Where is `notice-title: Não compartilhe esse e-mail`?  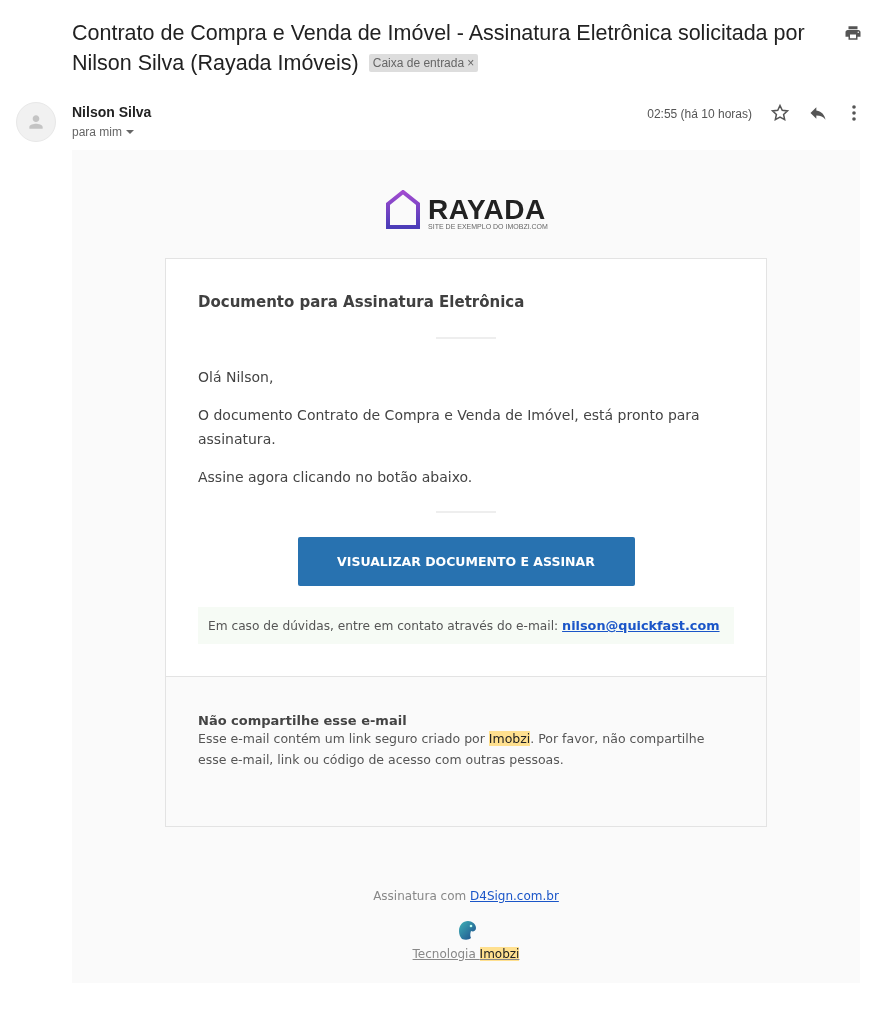 notice-title: Não compartilhe esse e-mail is located at coordinates (303, 720).